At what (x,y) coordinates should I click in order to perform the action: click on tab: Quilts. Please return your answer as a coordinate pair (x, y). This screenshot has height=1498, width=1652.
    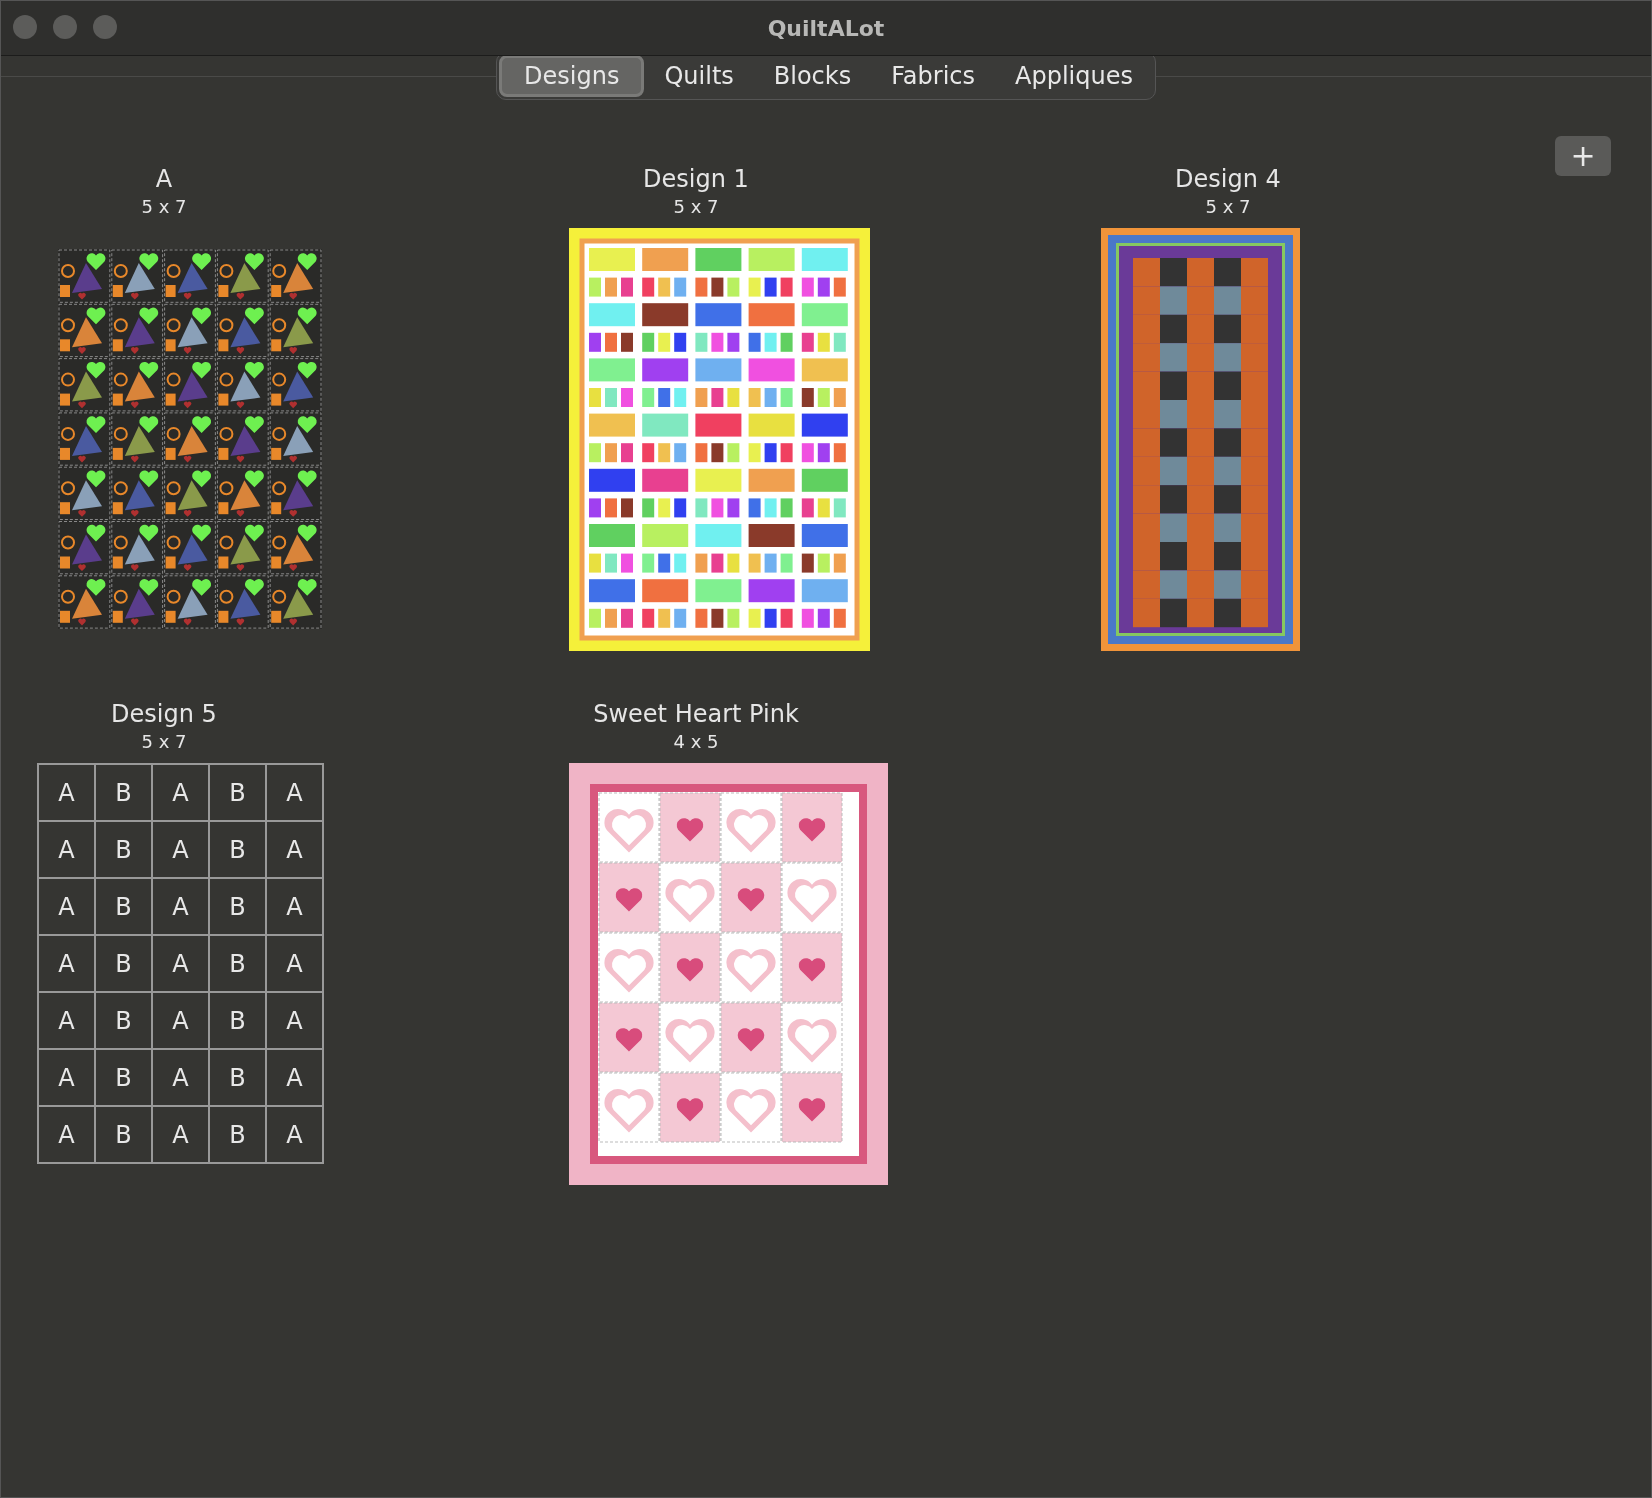
    Looking at the image, I should click on (699, 76).